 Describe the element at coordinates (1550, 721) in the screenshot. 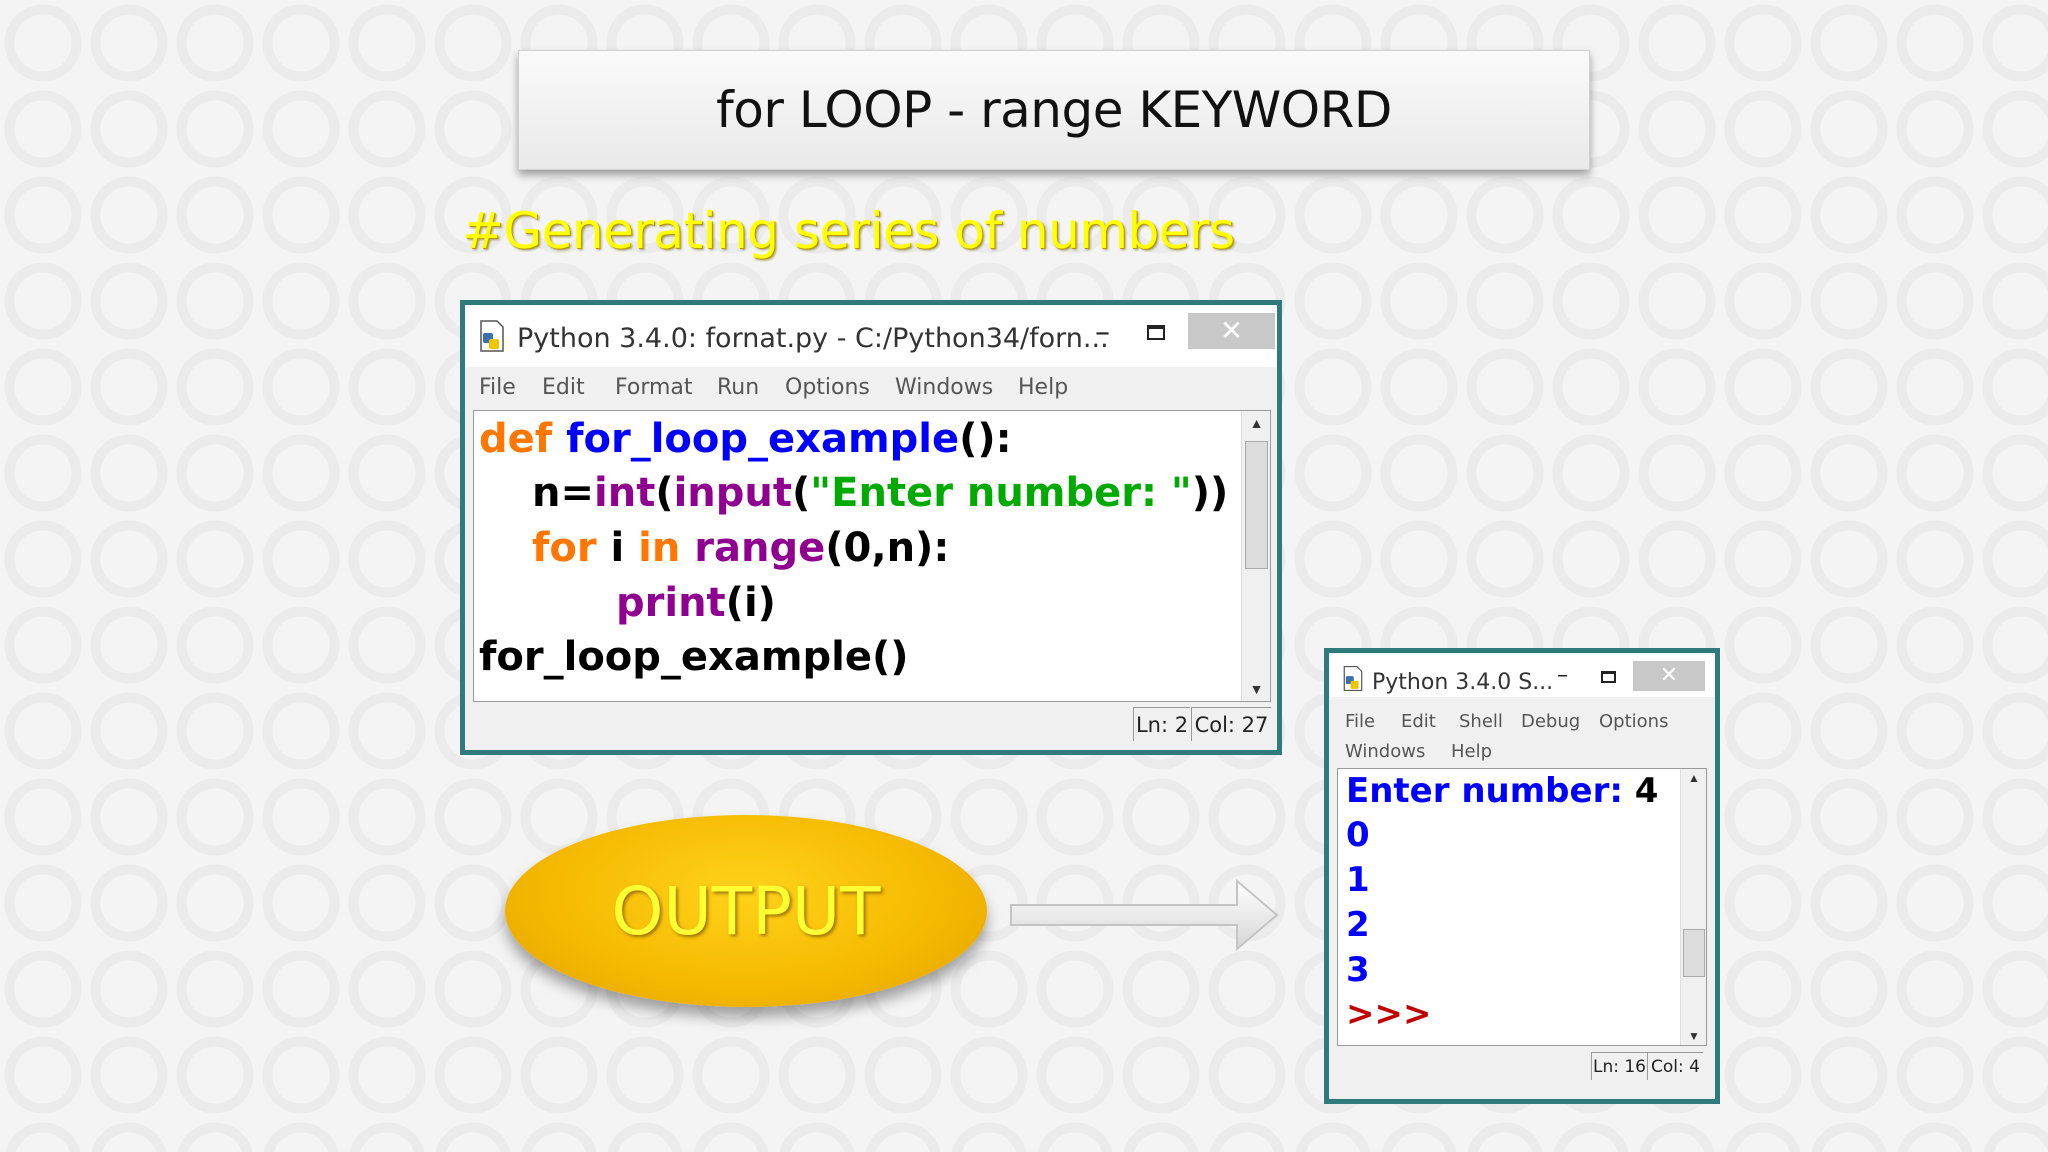

I see `shell-menu-debug: Debug` at that location.